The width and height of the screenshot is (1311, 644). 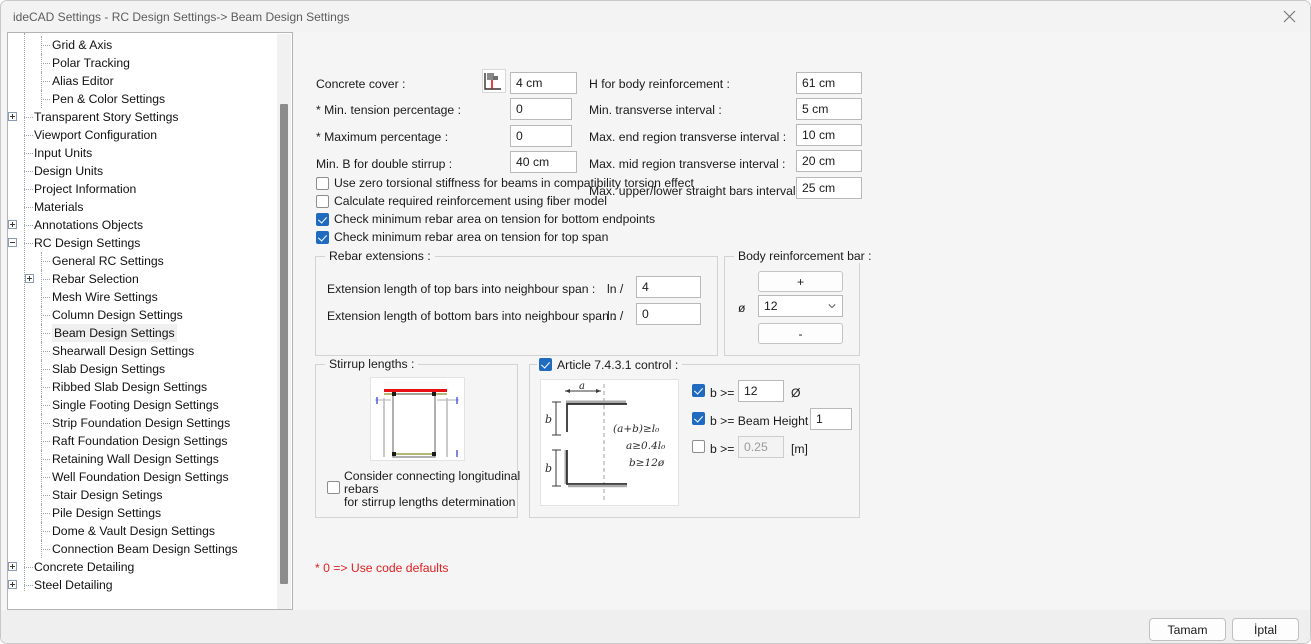 What do you see at coordinates (143, 171) in the screenshot?
I see `sidebar-item-design-units: Design Units` at bounding box center [143, 171].